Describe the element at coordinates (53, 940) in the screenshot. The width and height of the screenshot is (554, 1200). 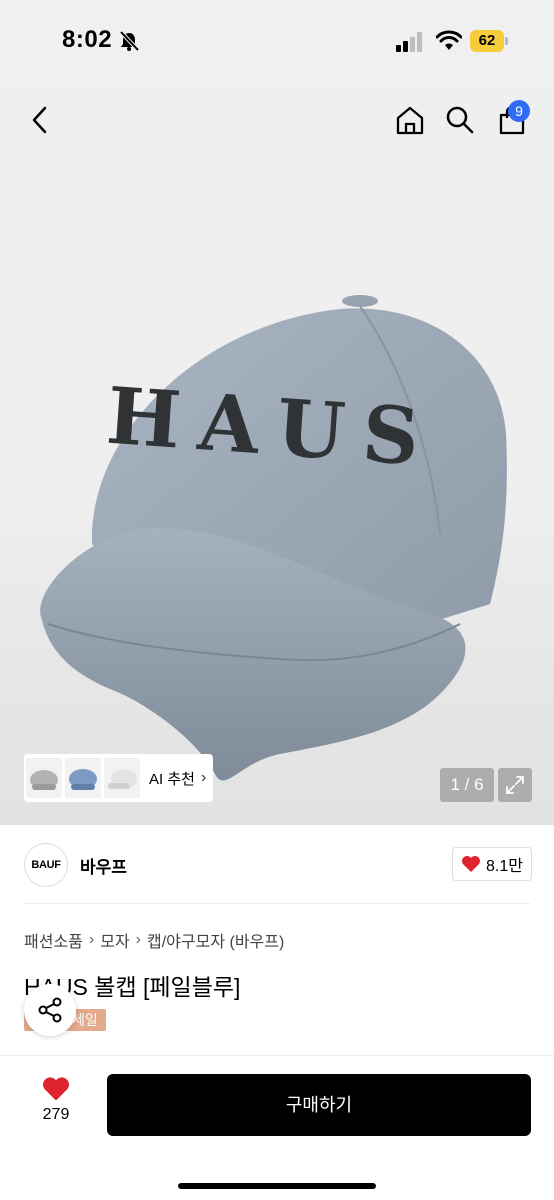
I see `breadcrumb-item: 패션소품` at that location.